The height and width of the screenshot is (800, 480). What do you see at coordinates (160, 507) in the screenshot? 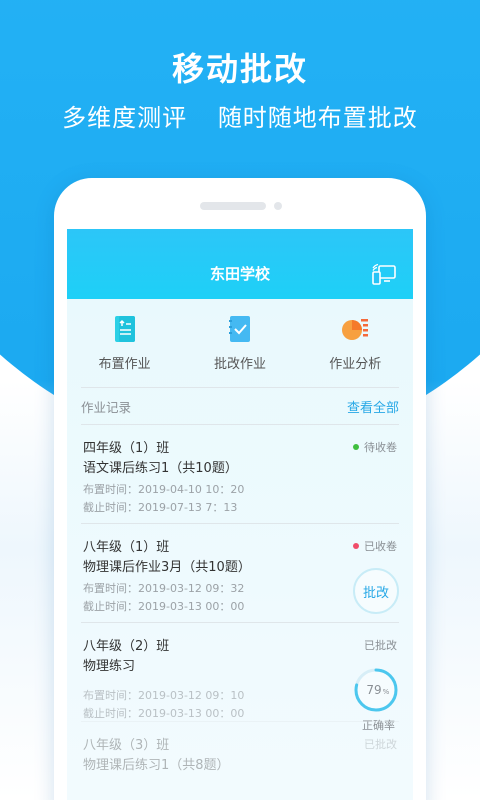
I see `record-deadline: 截止时间：2019-07-13 7：13` at bounding box center [160, 507].